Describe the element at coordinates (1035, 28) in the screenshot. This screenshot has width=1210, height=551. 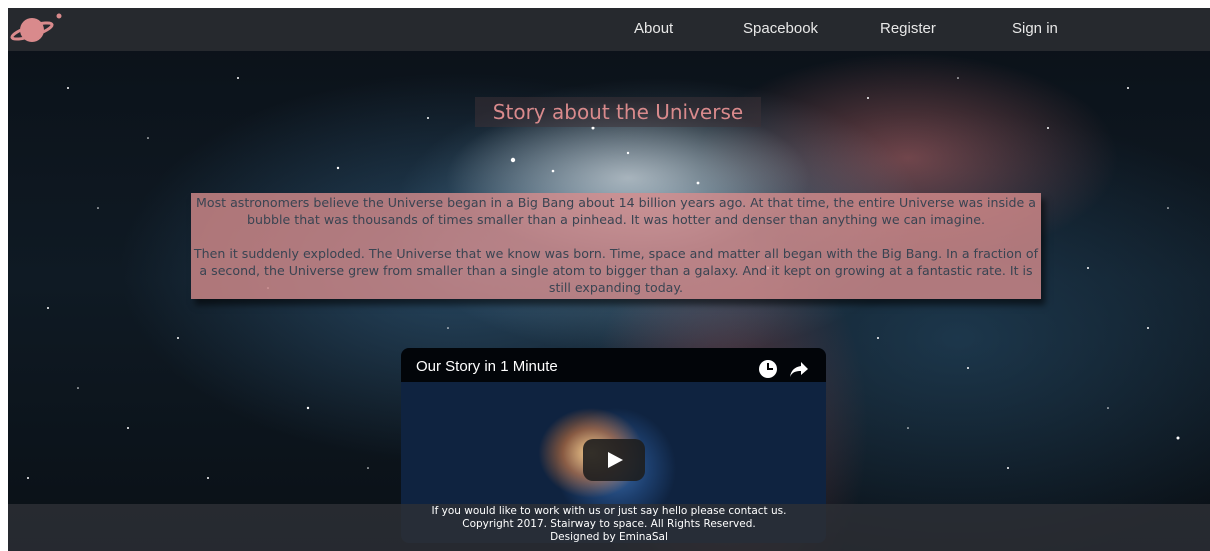
I see `nav-sign-in: Sign in` at that location.